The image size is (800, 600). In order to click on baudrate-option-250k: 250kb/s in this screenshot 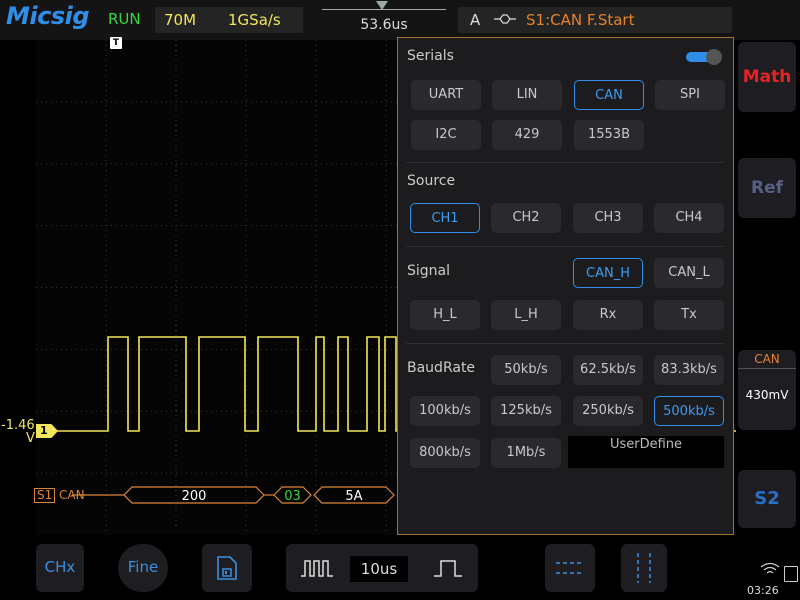, I will do `click(608, 411)`.